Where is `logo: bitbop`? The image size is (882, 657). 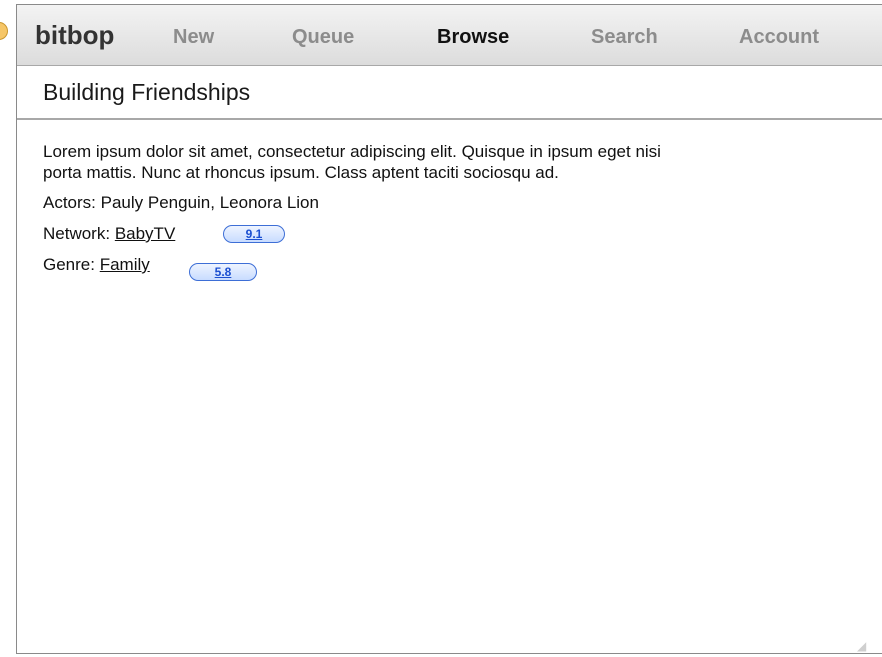
logo: bitbop is located at coordinates (74, 35).